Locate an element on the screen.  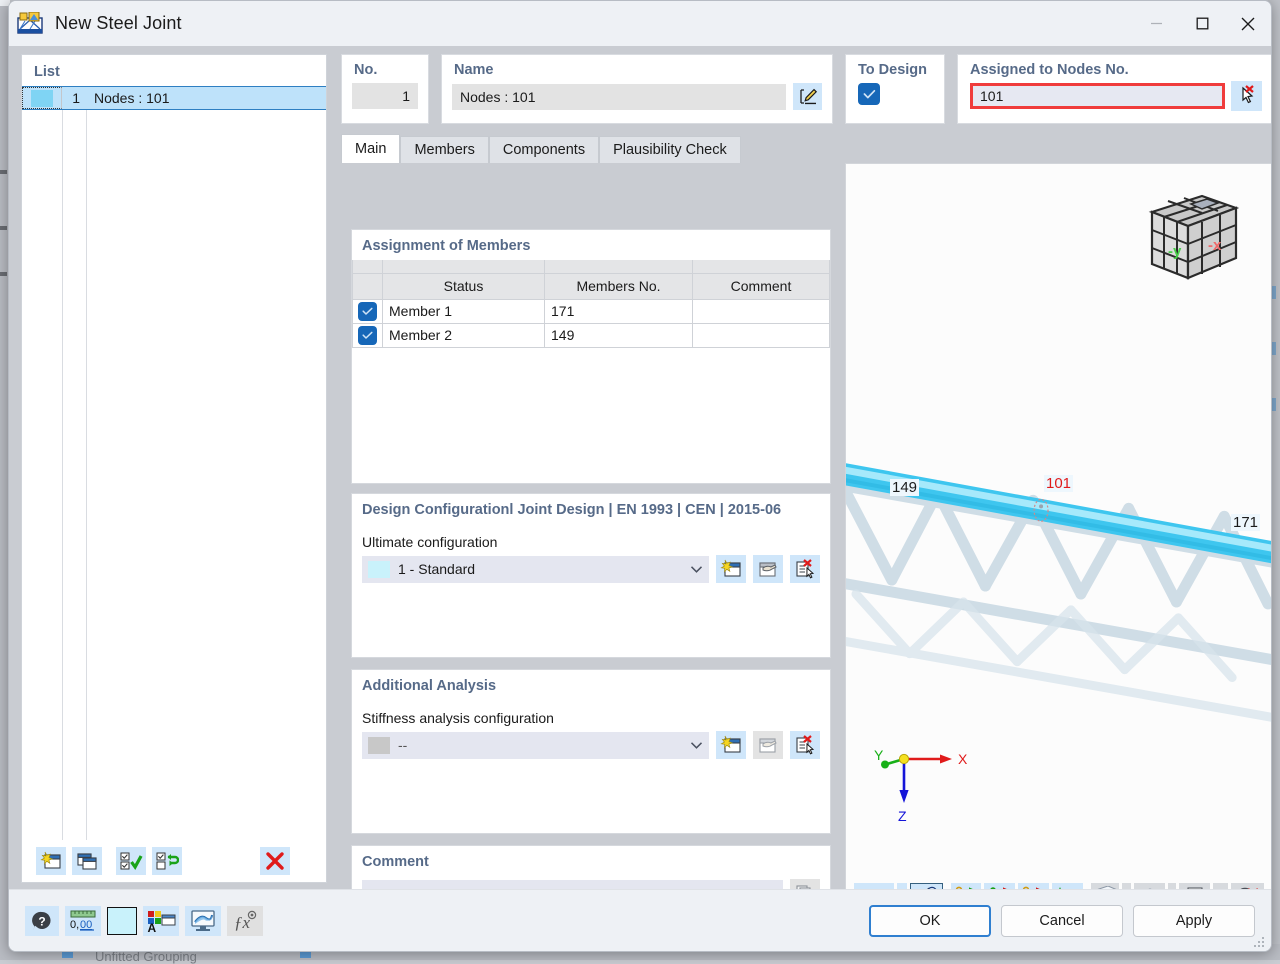
navigation-cube: -y -x is located at coordinates (1194, 236).